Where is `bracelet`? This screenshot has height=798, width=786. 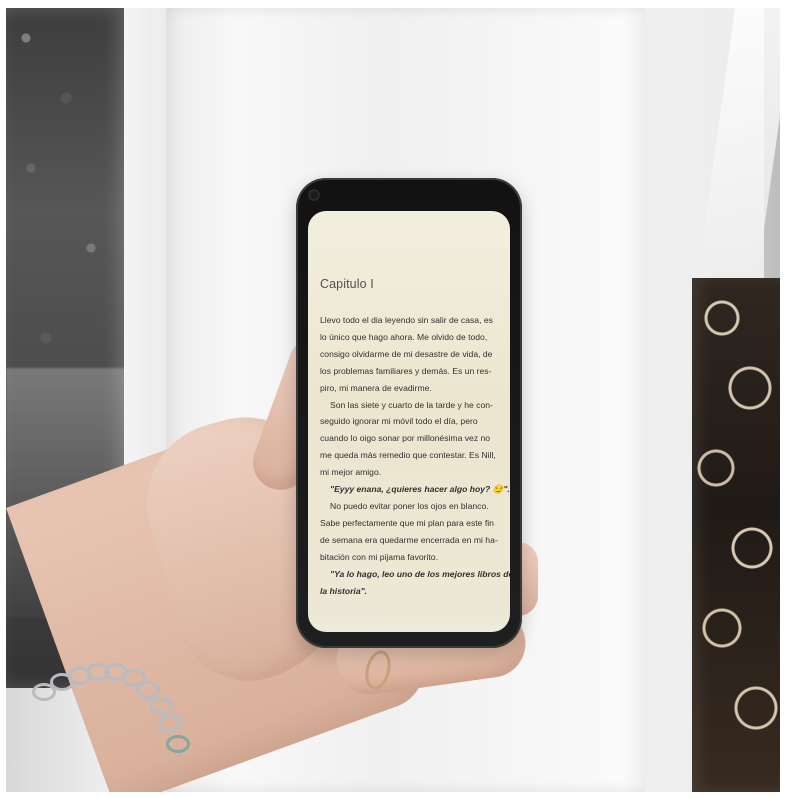
bracelet is located at coordinates (116, 713).